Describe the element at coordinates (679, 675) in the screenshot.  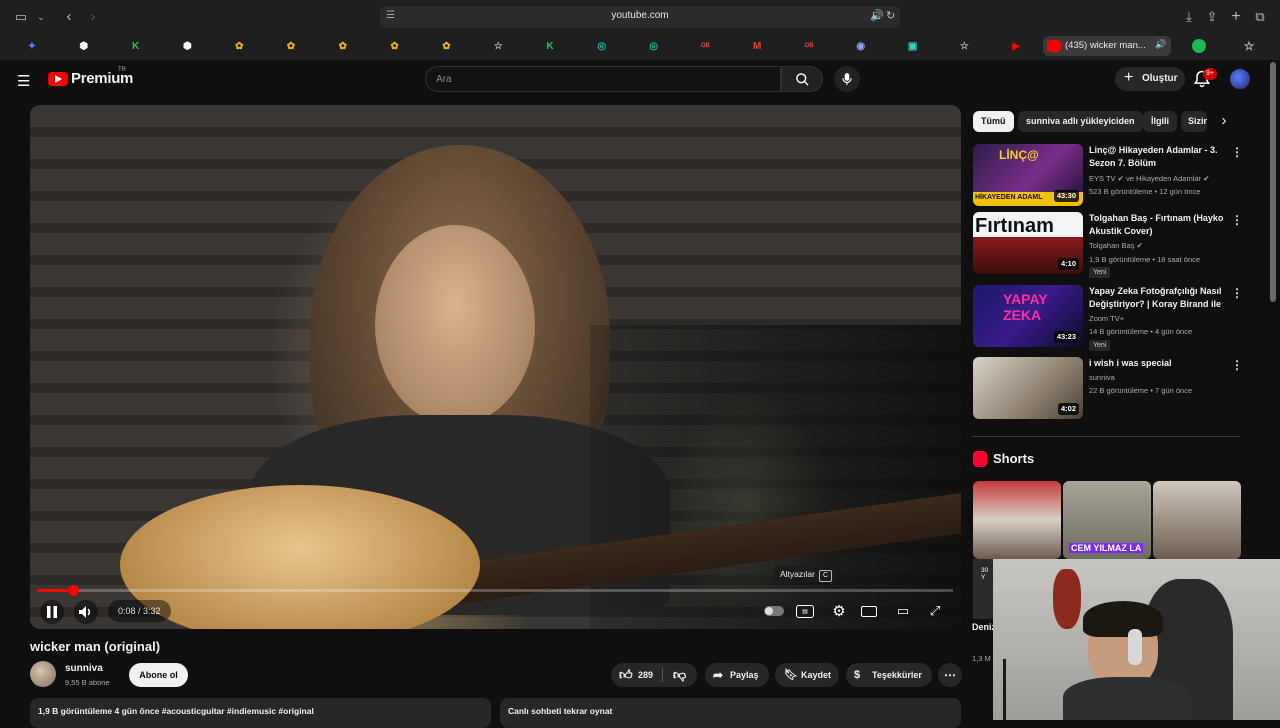
I see `dislike-button: 👎︎` at that location.